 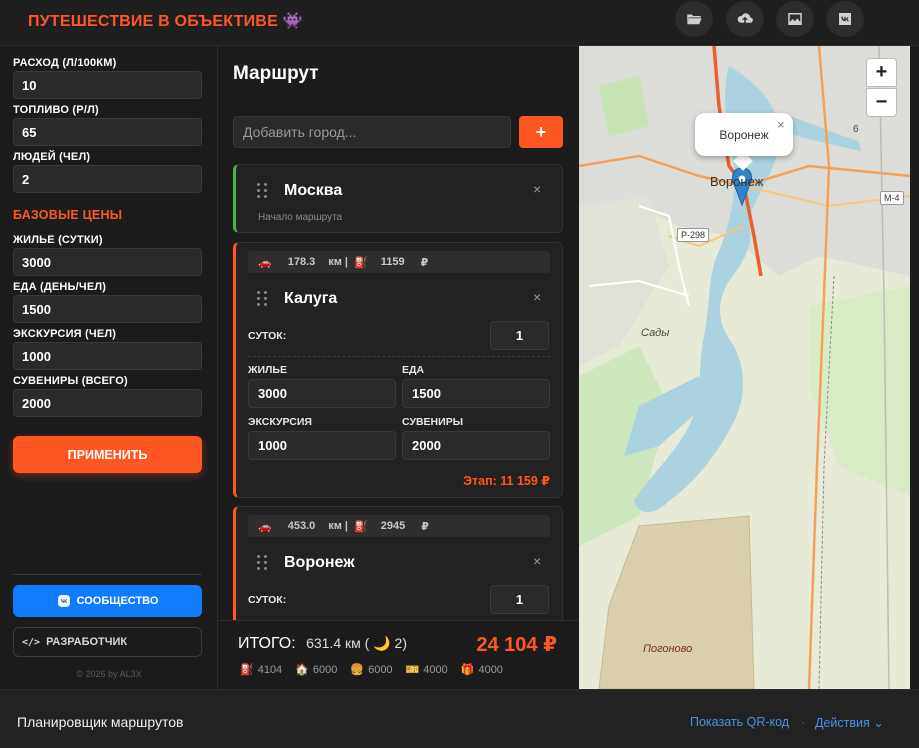 I want to click on show-qr-link: Показать QR-код, so click(x=739, y=722).